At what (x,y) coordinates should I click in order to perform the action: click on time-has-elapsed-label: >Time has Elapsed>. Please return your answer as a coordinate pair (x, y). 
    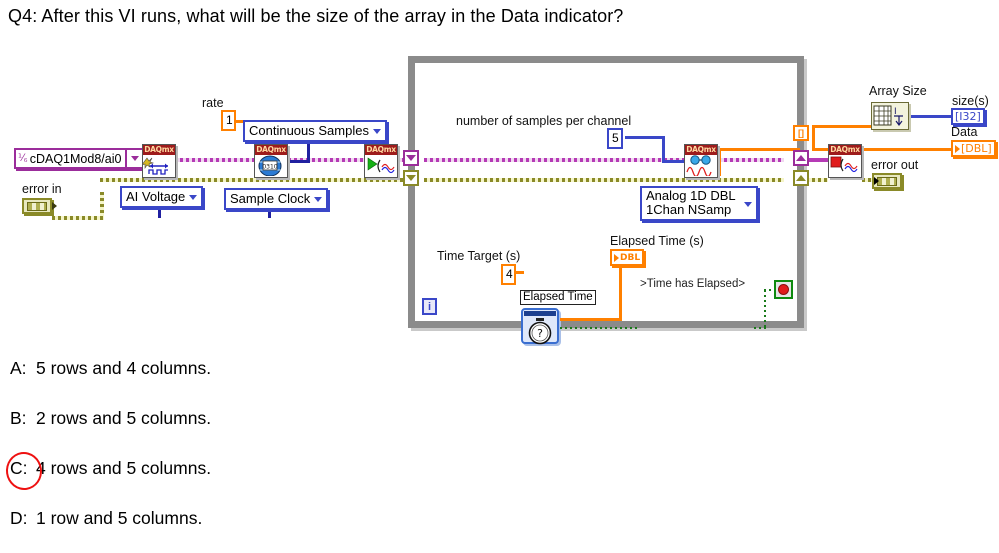
    Looking at the image, I should click on (693, 284).